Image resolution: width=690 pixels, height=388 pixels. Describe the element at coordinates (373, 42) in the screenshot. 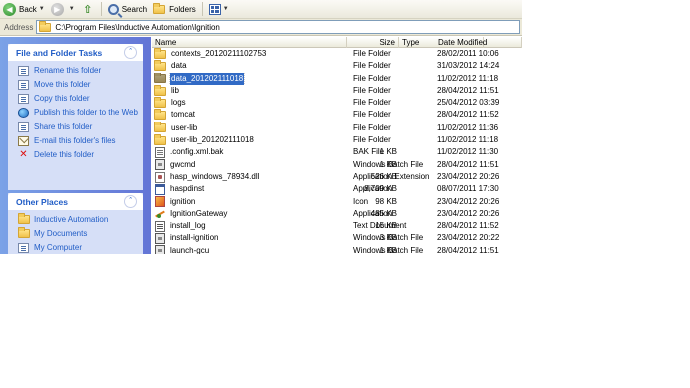

I see `column-header-size: Size` at that location.